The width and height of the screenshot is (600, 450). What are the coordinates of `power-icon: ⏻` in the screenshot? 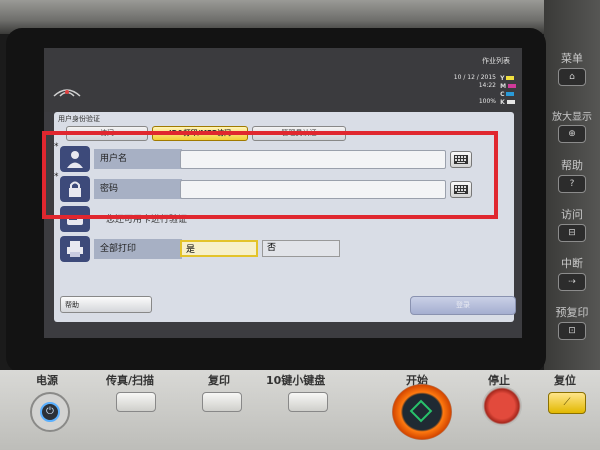 It's located at (50, 412).